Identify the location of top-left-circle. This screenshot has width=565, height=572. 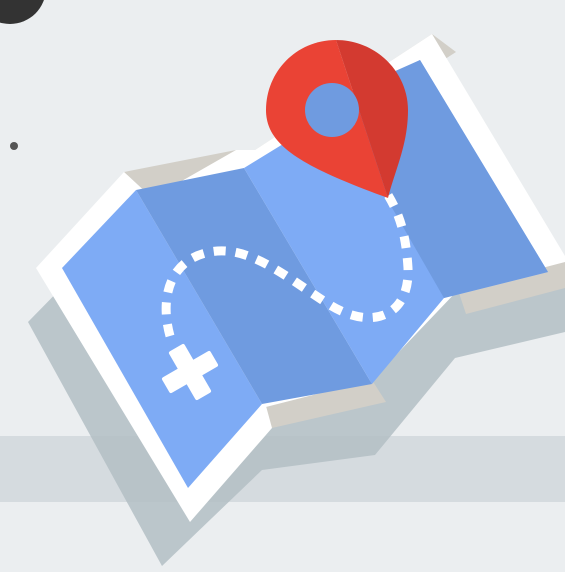
(22, 12).